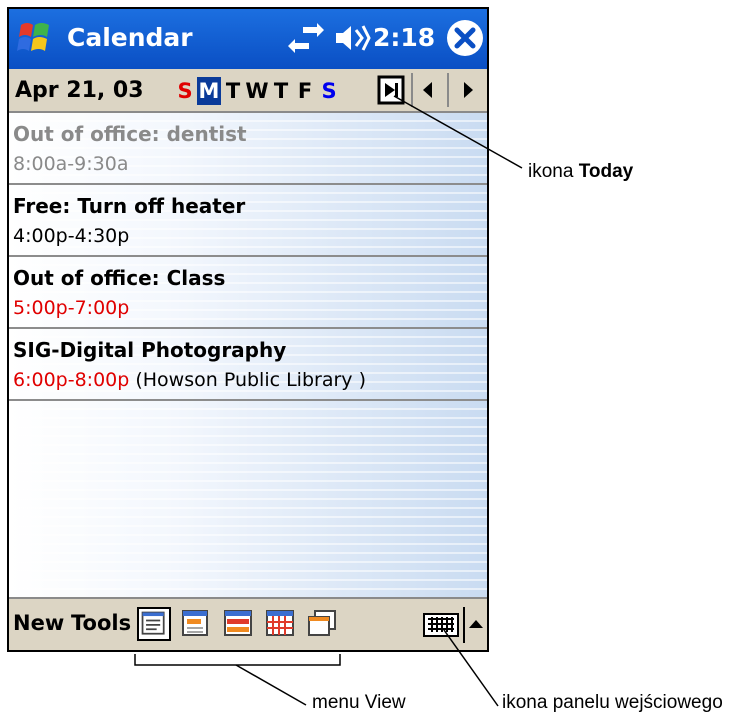 The image size is (739, 718). Describe the element at coordinates (606, 171) in the screenshot. I see `today-callout-bold: Today` at that location.